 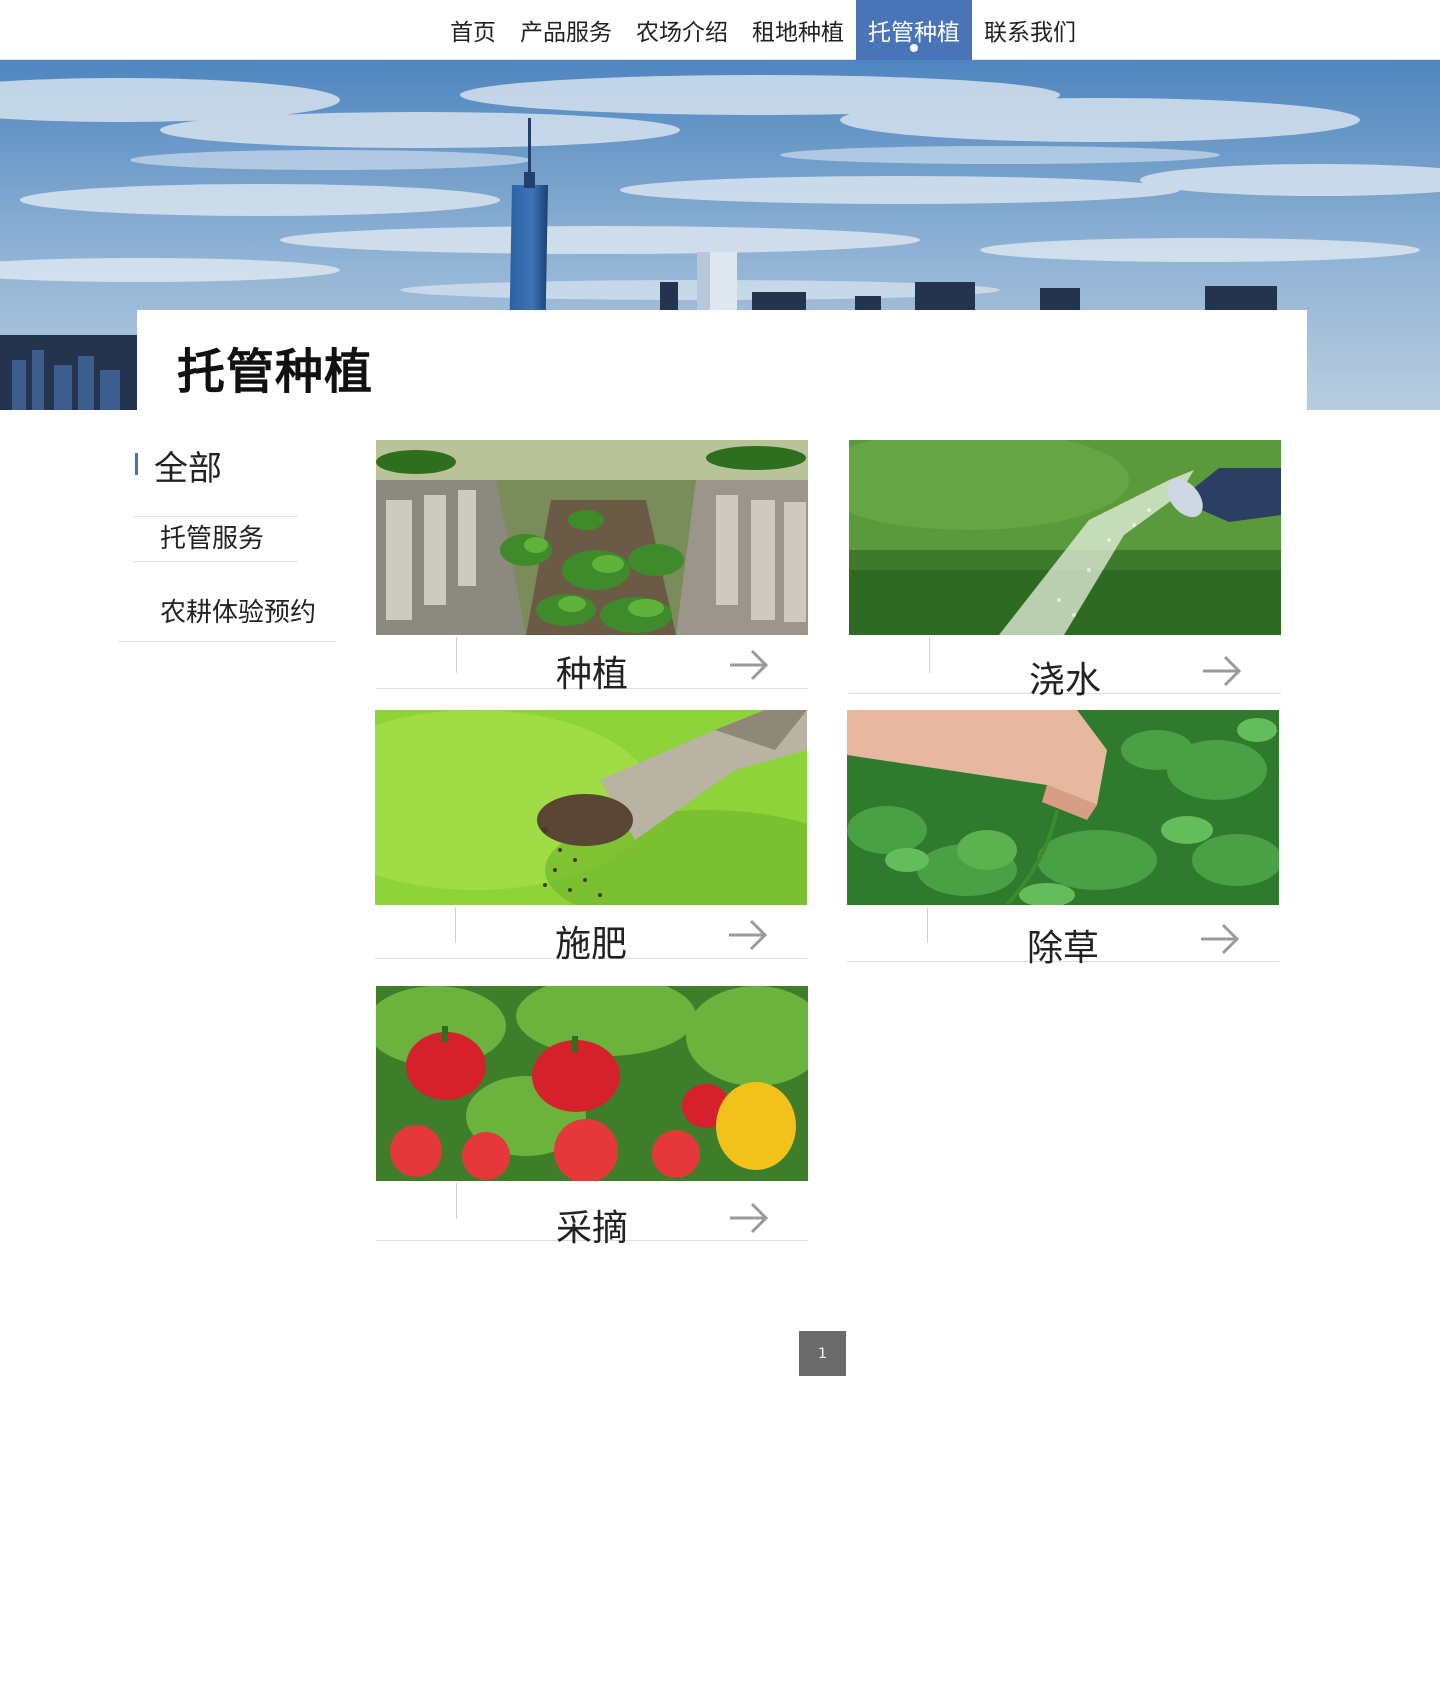 I want to click on nav-item-farm-intro: 农场介绍, so click(x=682, y=30).